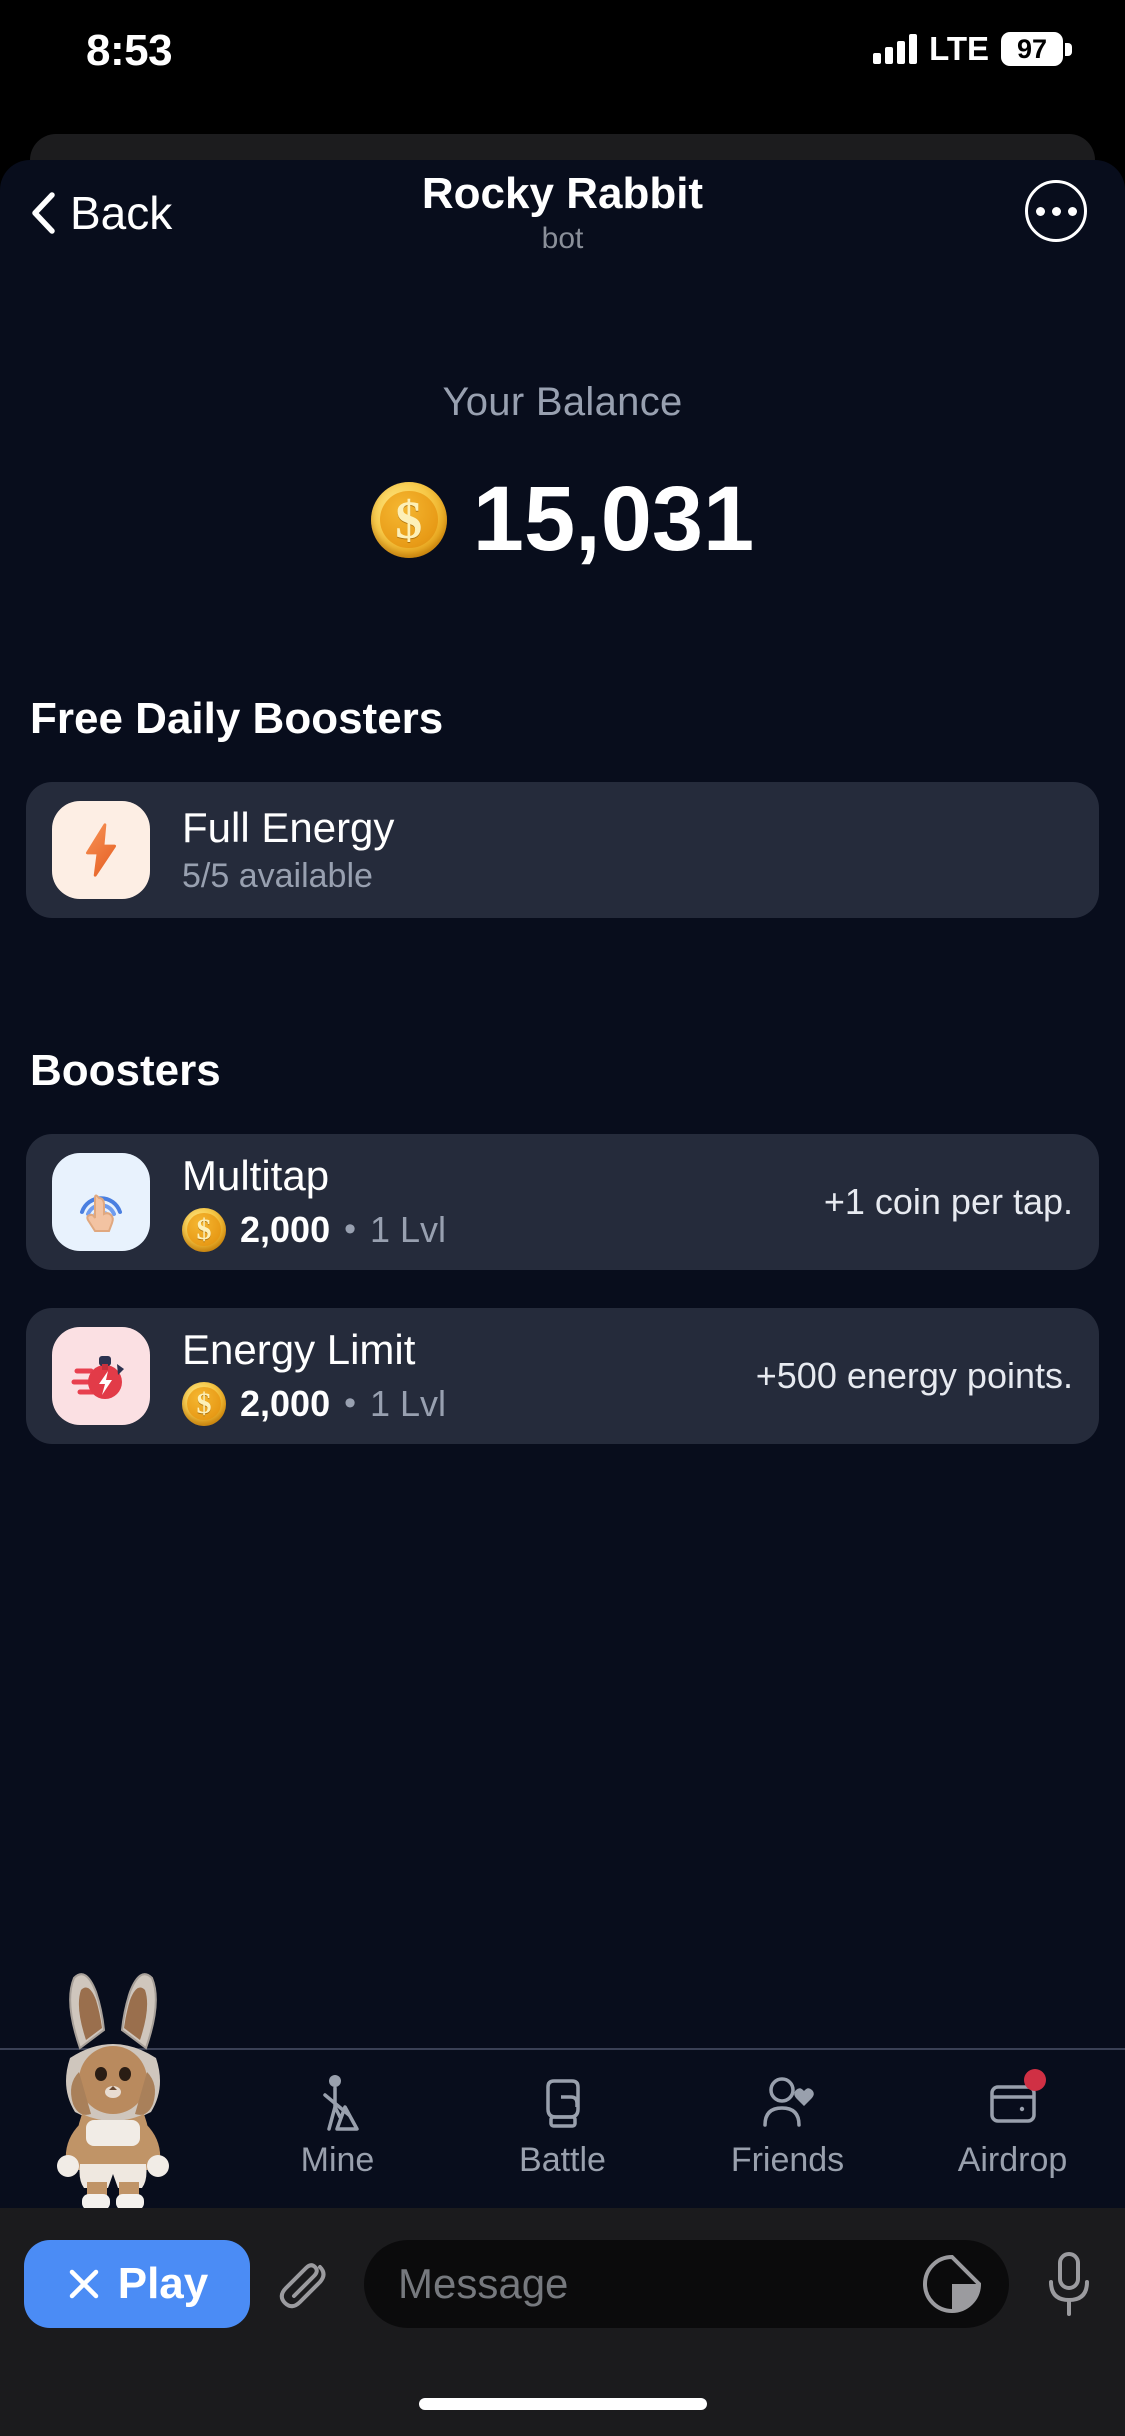 This screenshot has width=1125, height=2436. I want to click on bottom-tab-bar: Mine Battle Friends Airdrop, so click(562, 2090).